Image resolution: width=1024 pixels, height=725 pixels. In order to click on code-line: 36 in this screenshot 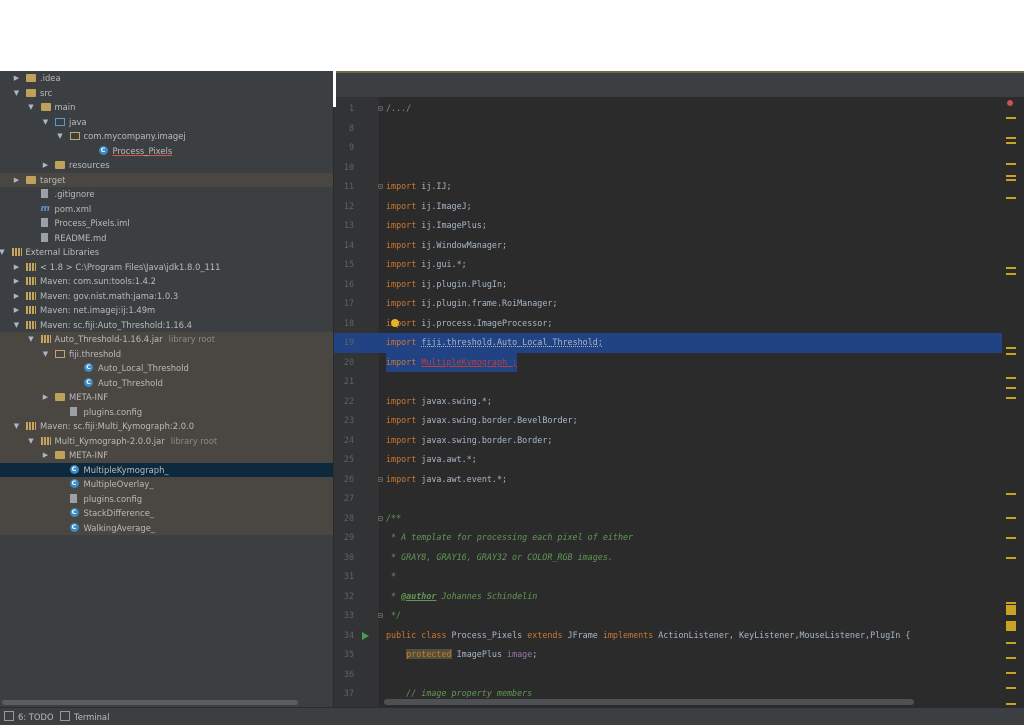, I will do `click(679, 675)`.